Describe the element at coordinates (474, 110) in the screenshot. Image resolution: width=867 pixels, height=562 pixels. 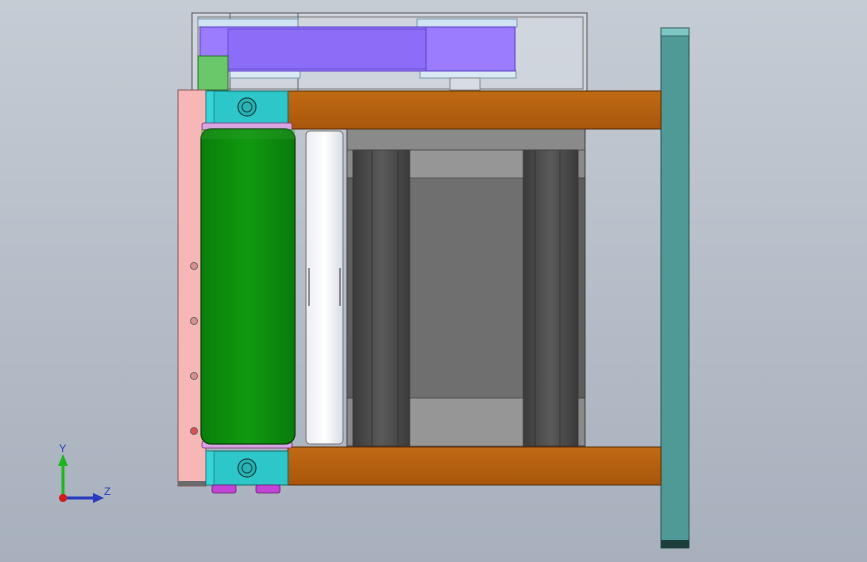
I see `top-plate` at that location.